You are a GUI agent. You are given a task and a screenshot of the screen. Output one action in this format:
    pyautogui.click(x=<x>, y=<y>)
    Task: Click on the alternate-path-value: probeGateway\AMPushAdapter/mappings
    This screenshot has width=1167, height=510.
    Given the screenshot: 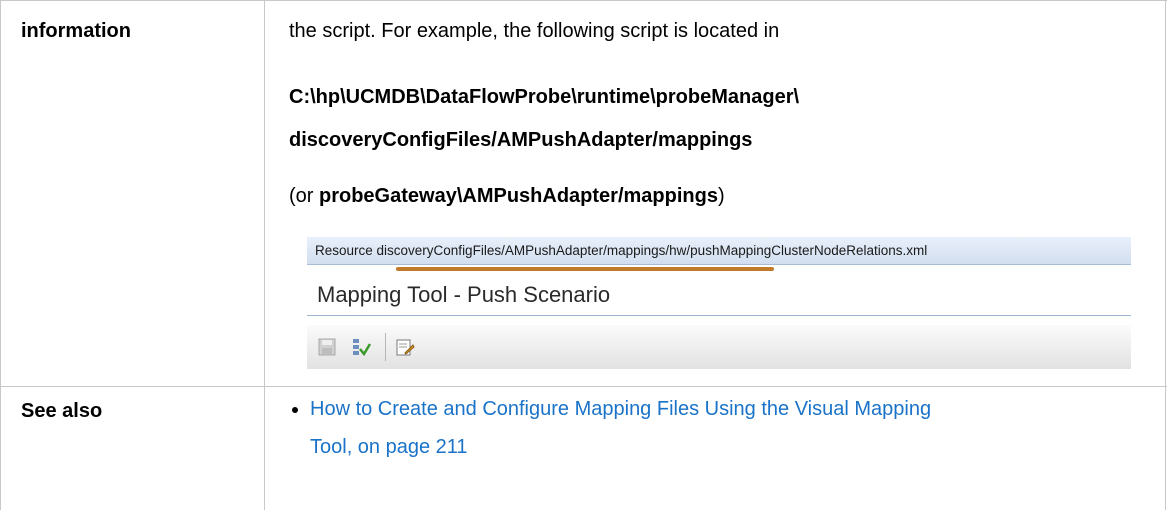 What is the action you would take?
    pyautogui.click(x=518, y=196)
    